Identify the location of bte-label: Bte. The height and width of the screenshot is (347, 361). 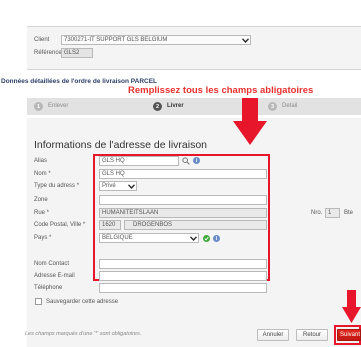
(349, 213).